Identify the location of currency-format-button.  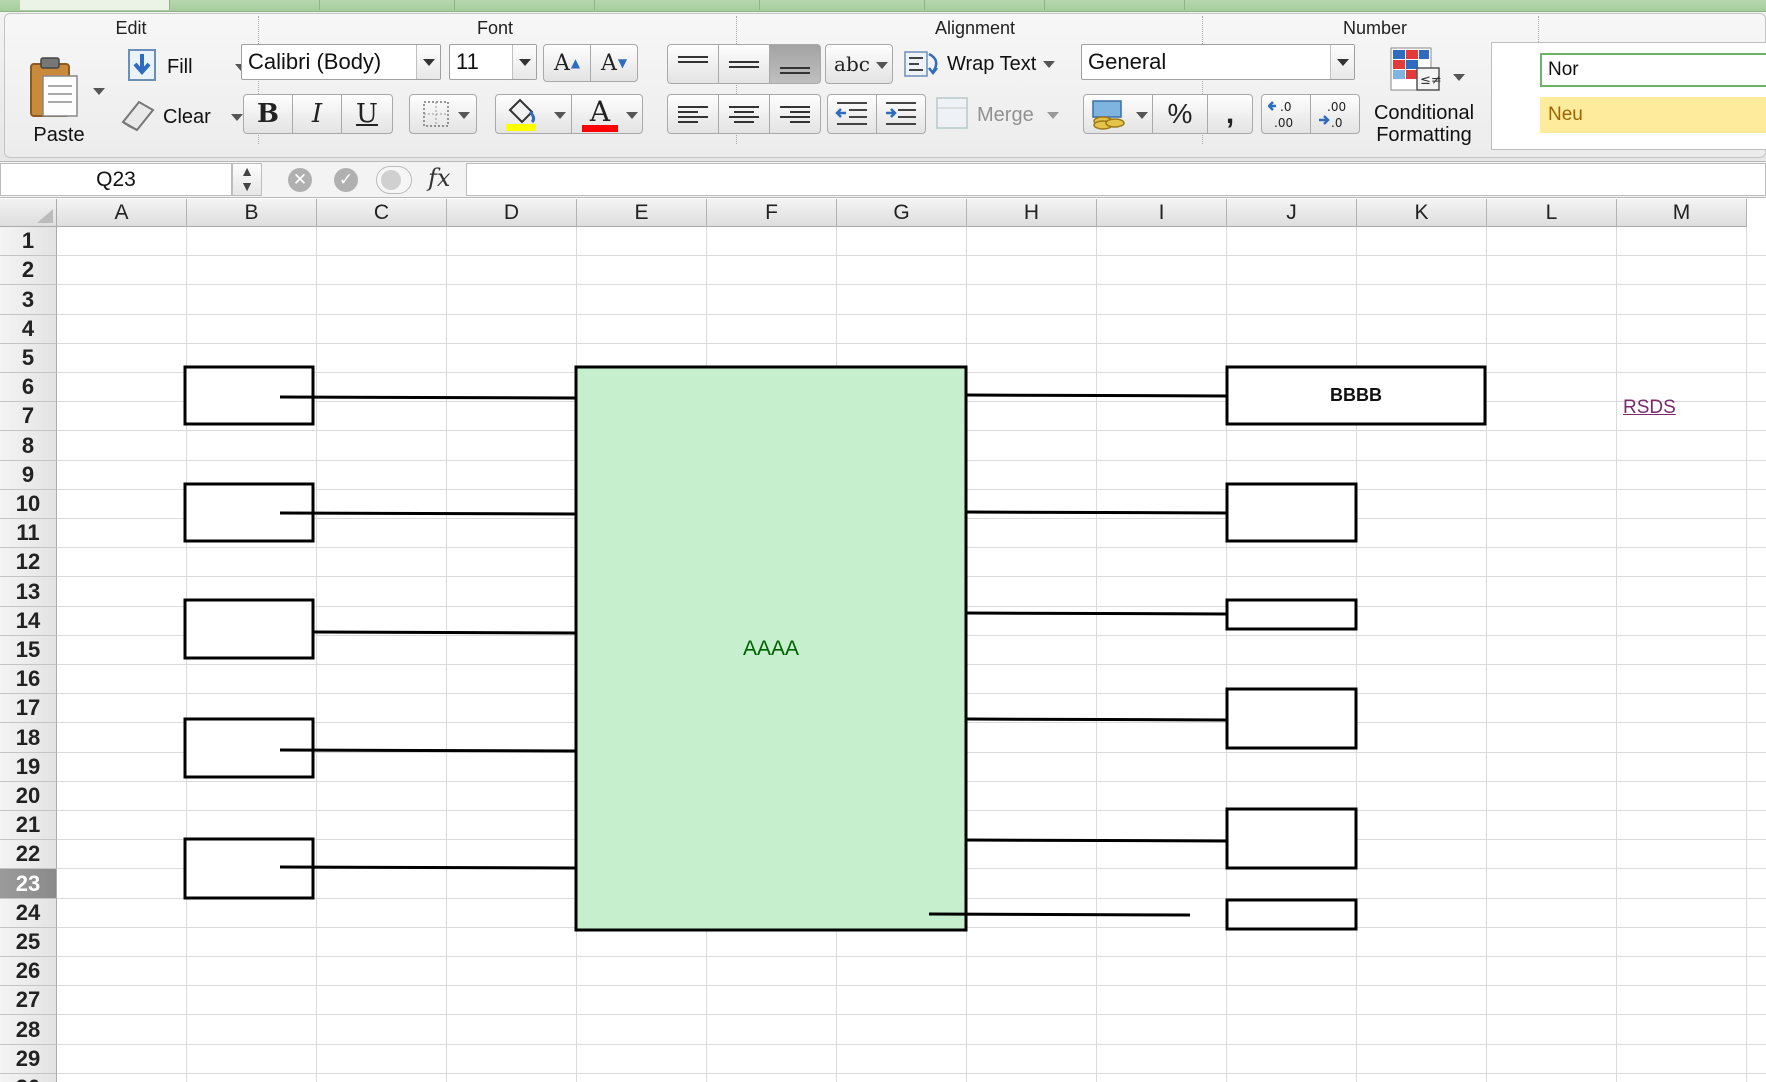
(1118, 114).